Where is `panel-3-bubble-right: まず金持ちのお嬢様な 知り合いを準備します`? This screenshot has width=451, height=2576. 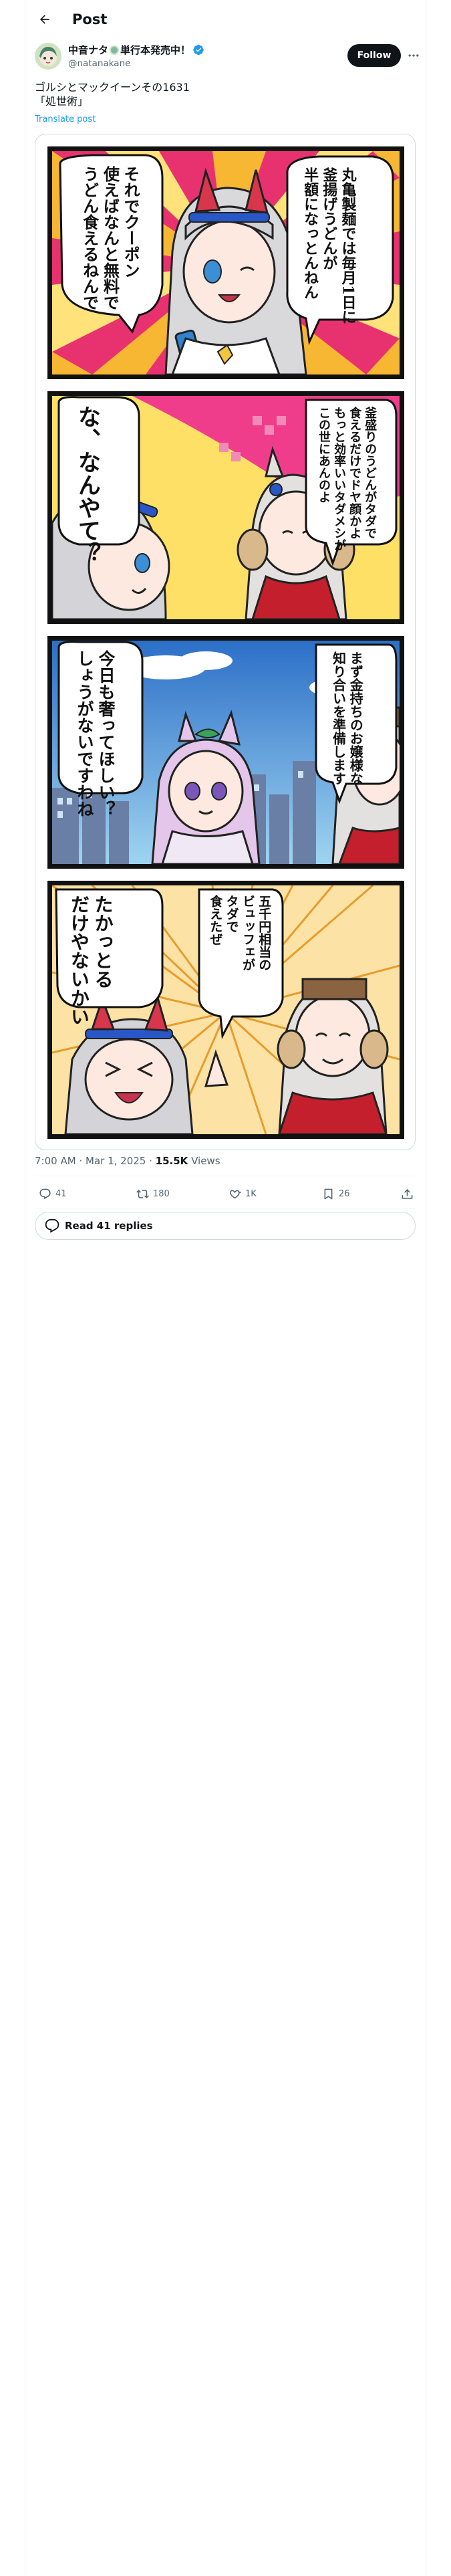
panel-3-bubble-right: まず金持ちのお嬢様な 知り合いを準備します is located at coordinates (347, 718).